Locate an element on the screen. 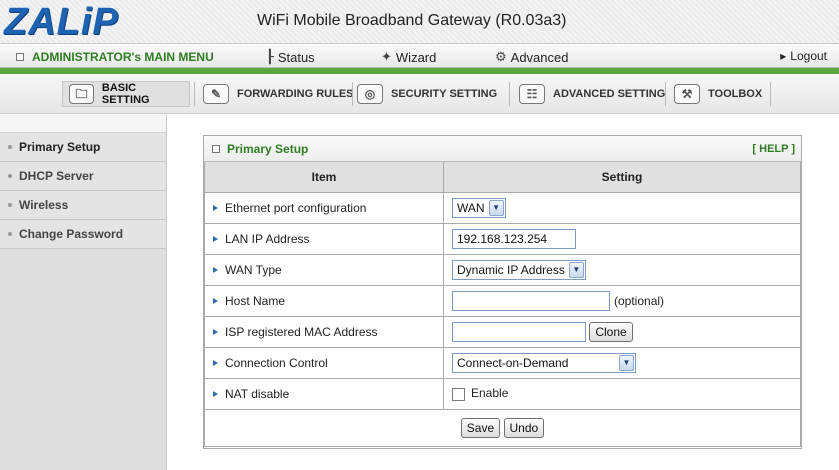  wan-type-select: Dynamic IP Address ▼ is located at coordinates (519, 269).